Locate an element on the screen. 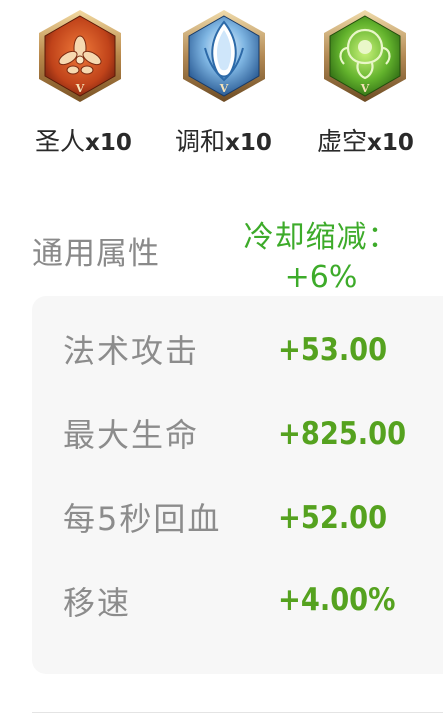 The image size is (443, 725). stat-row-max-health: 最大生命 +825.00 is located at coordinates (237, 446).